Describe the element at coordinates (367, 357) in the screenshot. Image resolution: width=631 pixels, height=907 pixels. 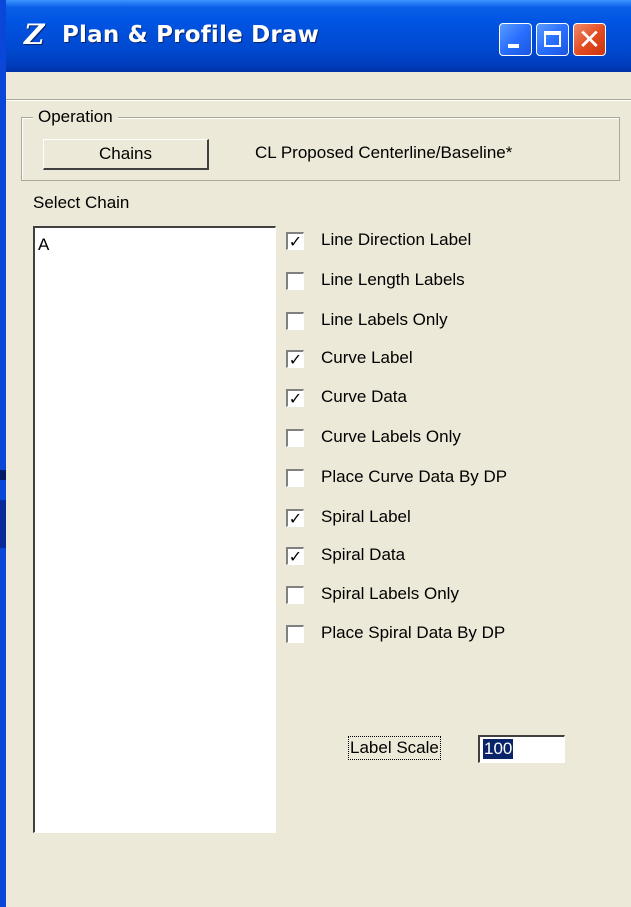
I see `option-label: Curve Label` at that location.